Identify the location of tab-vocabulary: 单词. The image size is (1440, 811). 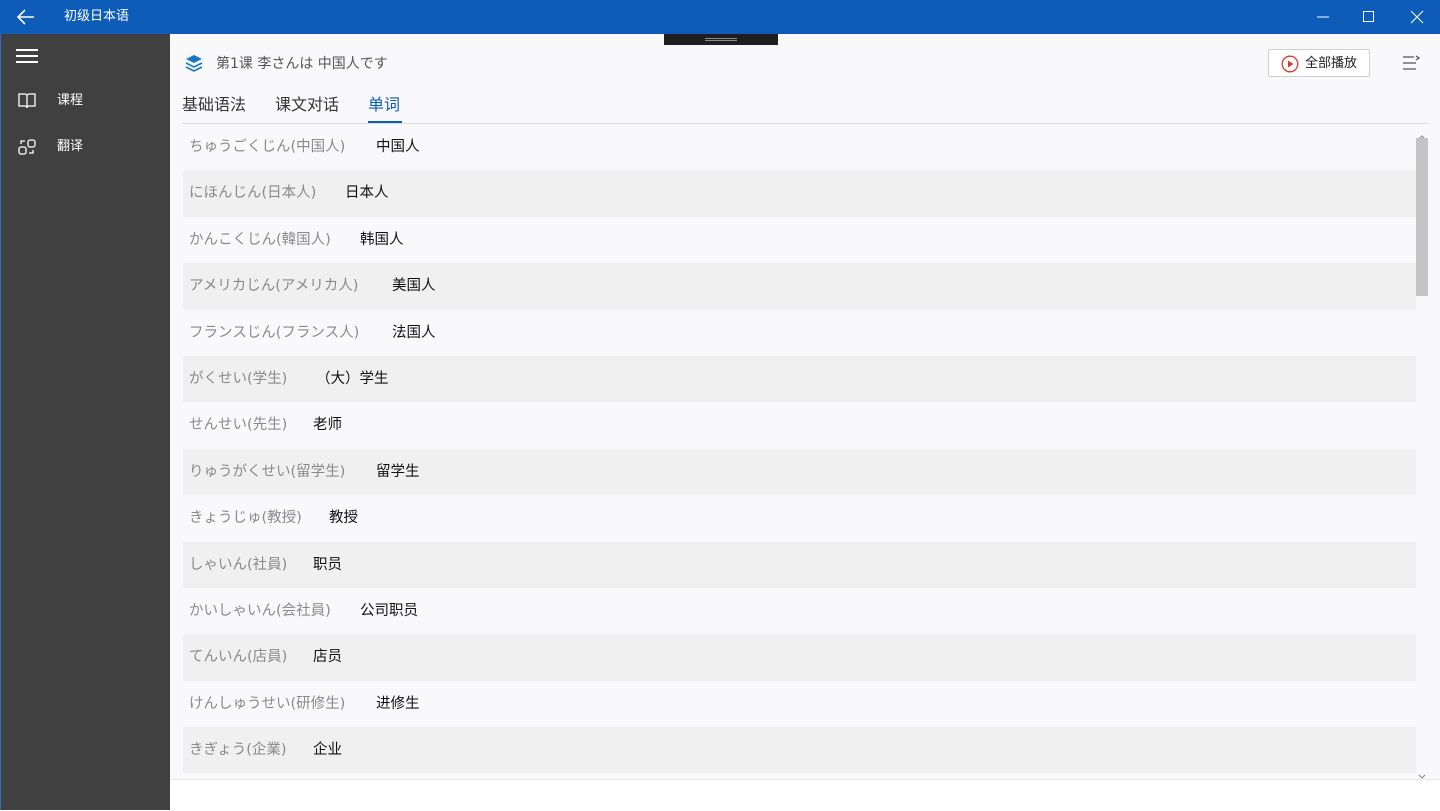
(384, 105).